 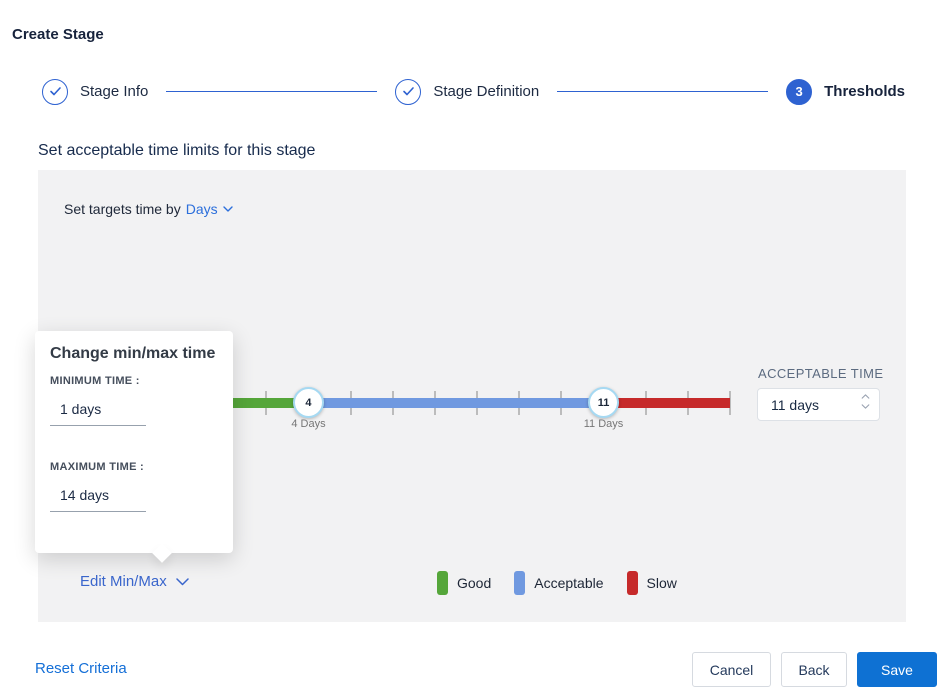 I want to click on good-color-chip, so click(x=442, y=583).